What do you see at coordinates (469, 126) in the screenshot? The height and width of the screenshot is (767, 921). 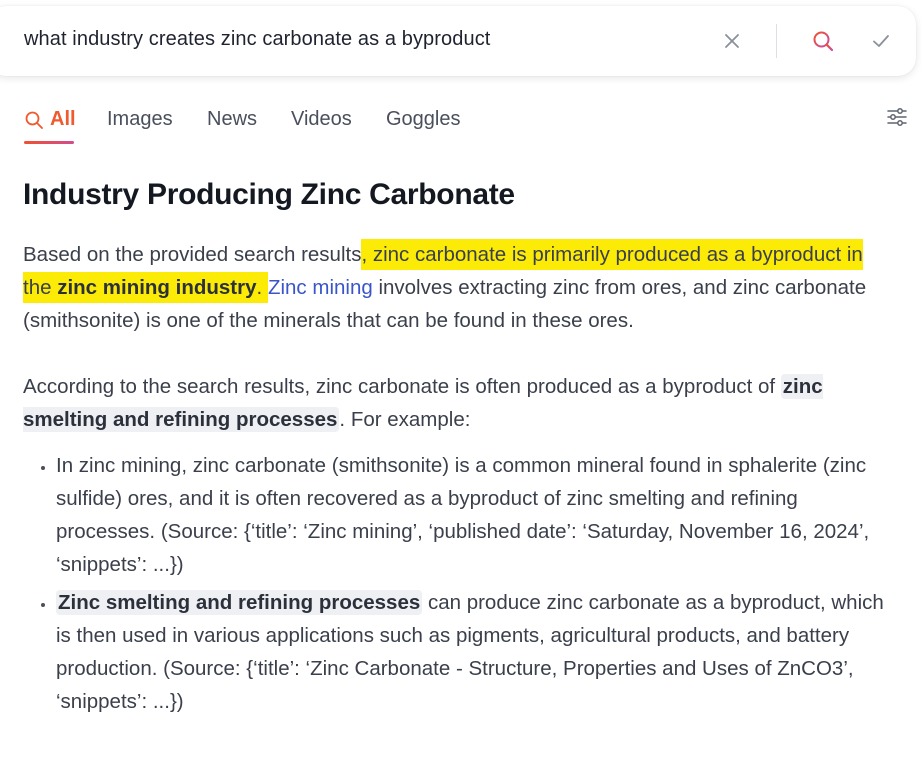 I see `results-tabs: All Images News Videos Goggles` at bounding box center [469, 126].